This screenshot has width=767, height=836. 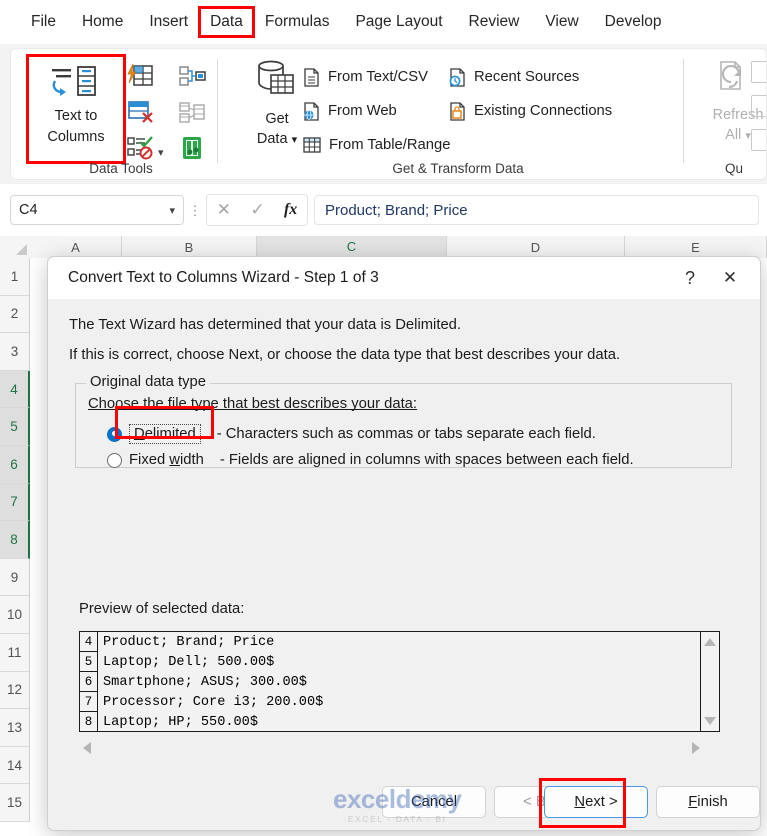 I want to click on row-header-14: 14, so click(x=15, y=765).